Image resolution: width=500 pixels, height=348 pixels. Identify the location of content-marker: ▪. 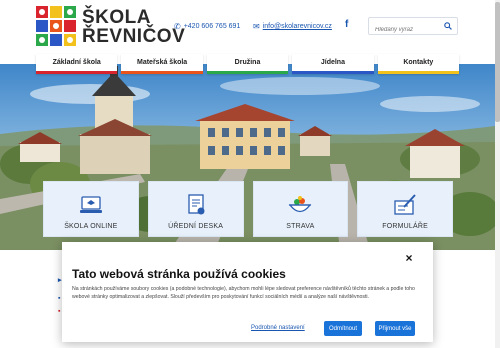
(59, 298).